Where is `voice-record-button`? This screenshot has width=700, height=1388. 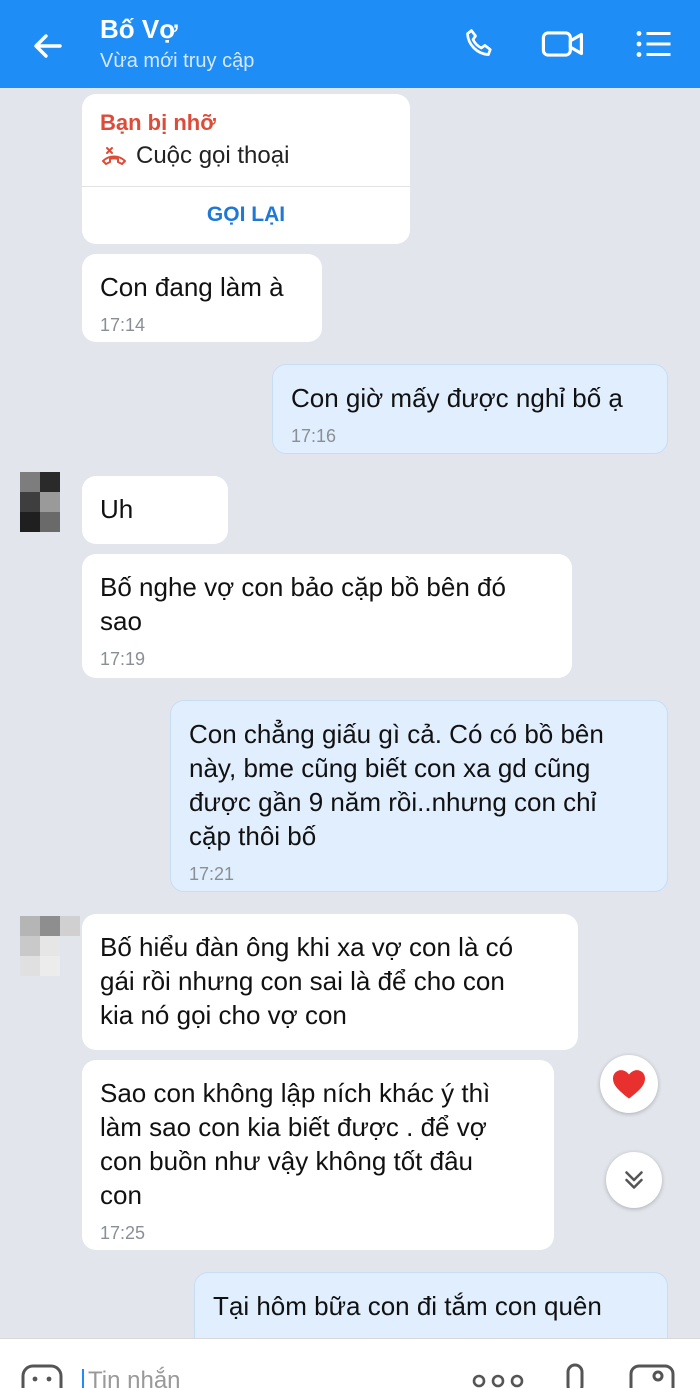
voice-record-button is located at coordinates (575, 1375).